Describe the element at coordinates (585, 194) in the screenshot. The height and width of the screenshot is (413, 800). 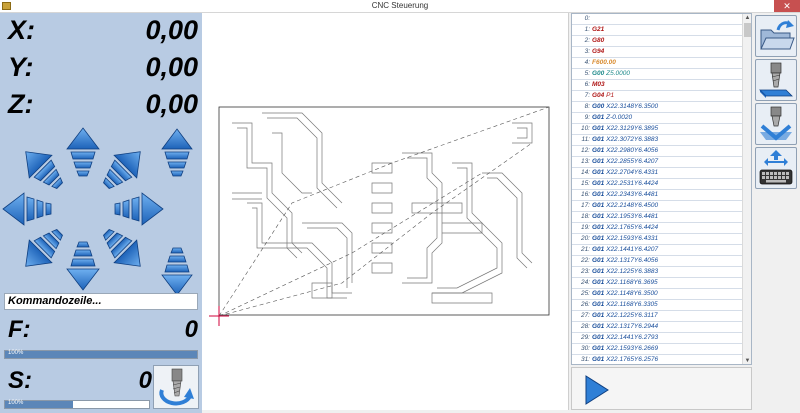
I see `gcode-line-number: 16:` at that location.